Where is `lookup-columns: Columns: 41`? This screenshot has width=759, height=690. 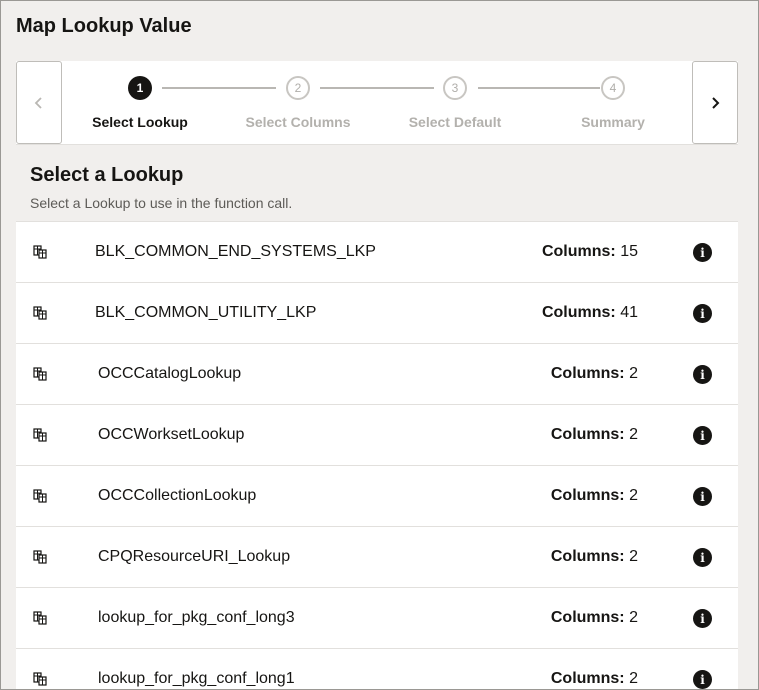
lookup-columns: Columns: 41 is located at coordinates (590, 313).